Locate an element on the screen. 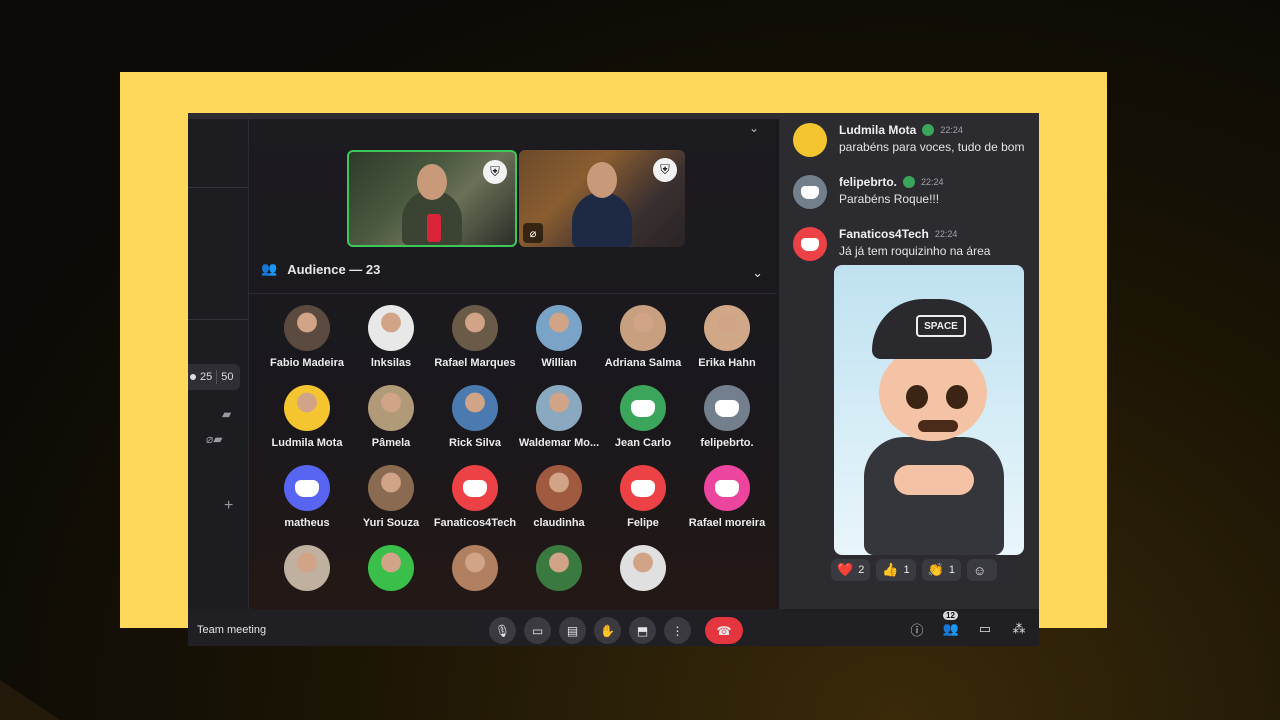  sticker-image: SPACE is located at coordinates (929, 410).